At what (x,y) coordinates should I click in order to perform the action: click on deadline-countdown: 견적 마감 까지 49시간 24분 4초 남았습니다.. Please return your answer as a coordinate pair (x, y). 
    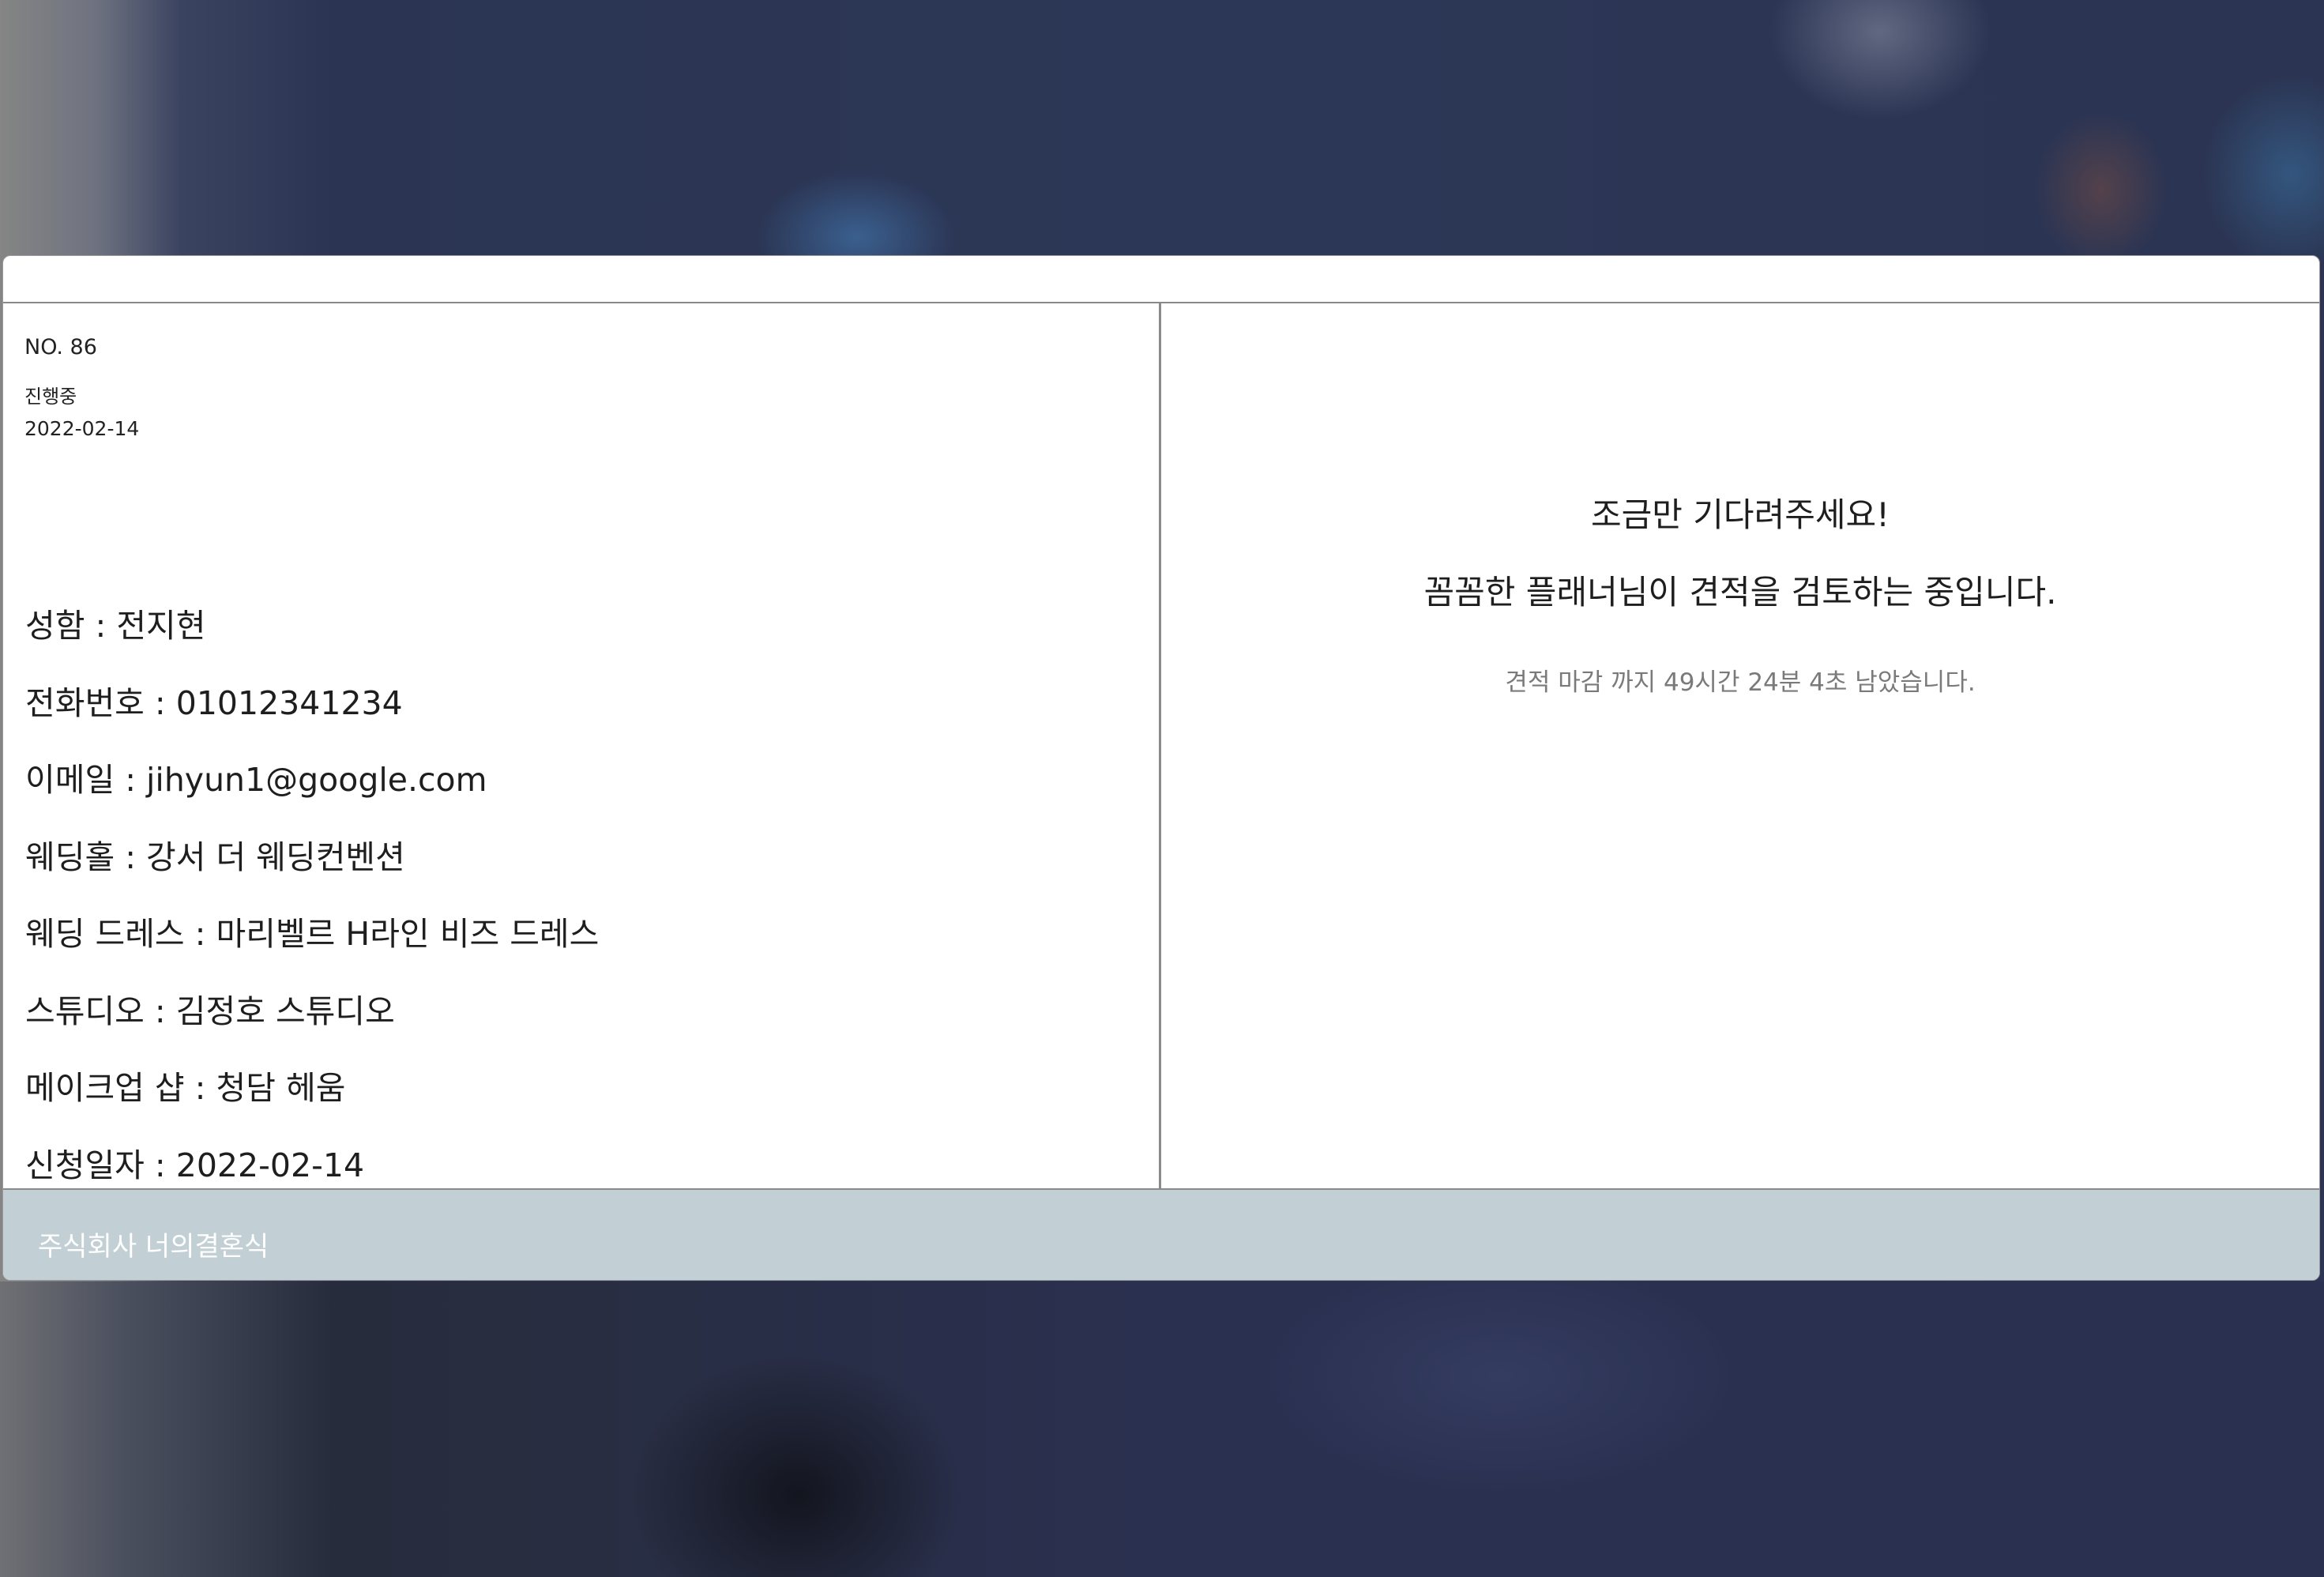
    Looking at the image, I should click on (1741, 682).